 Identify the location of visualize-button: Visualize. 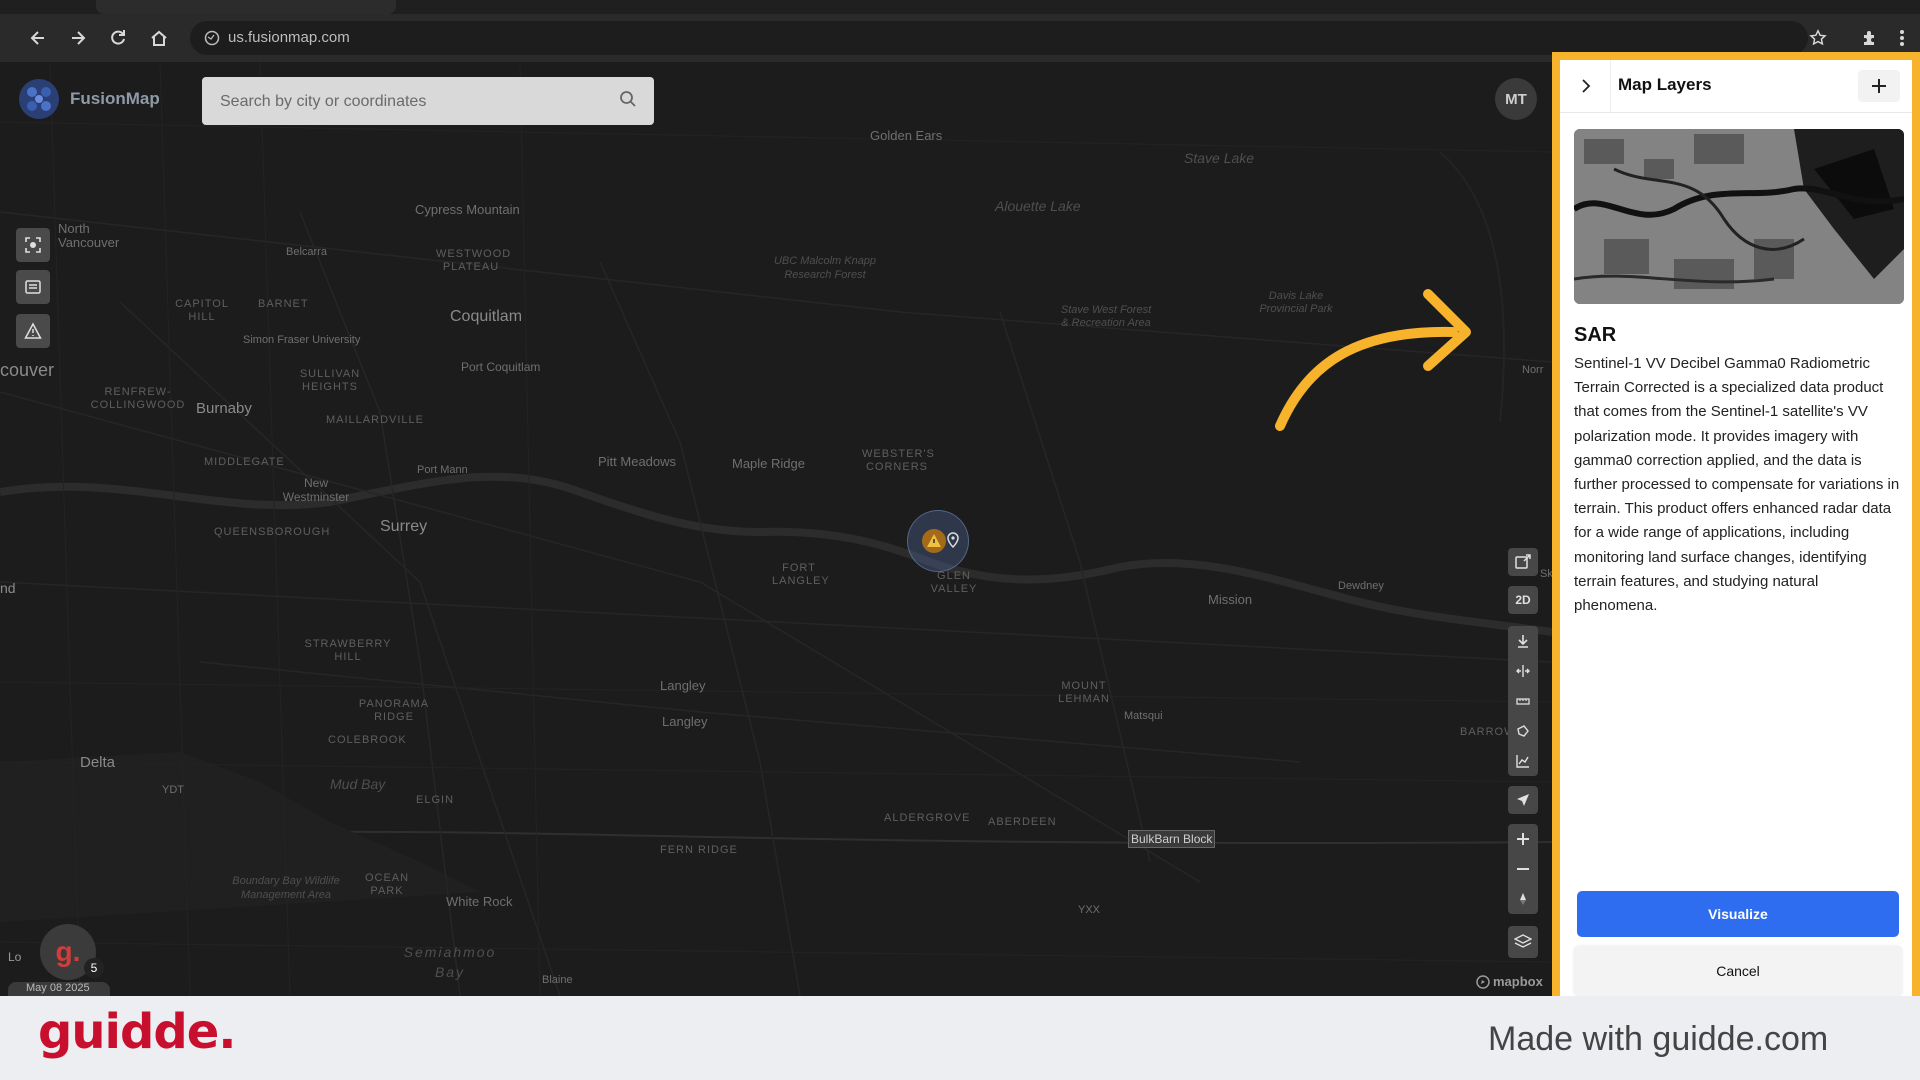
(1738, 914).